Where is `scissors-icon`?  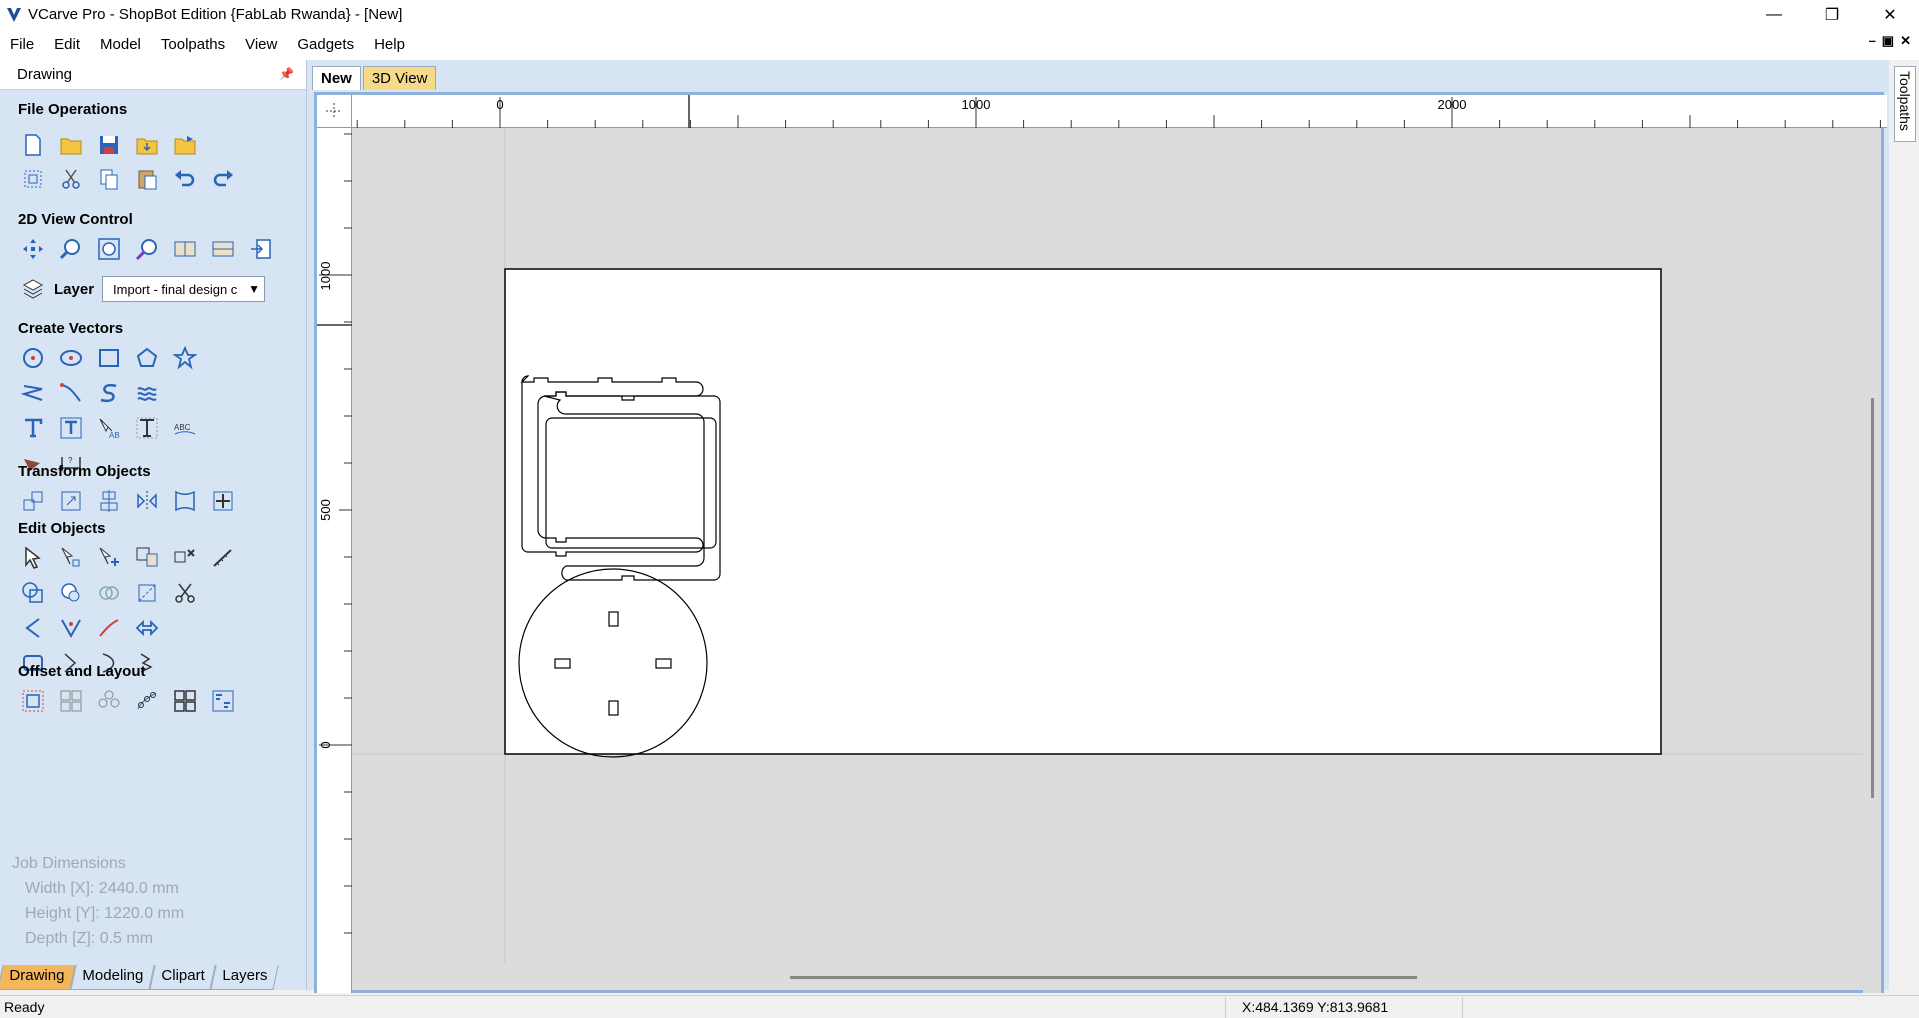 scissors-icon is located at coordinates (185, 593).